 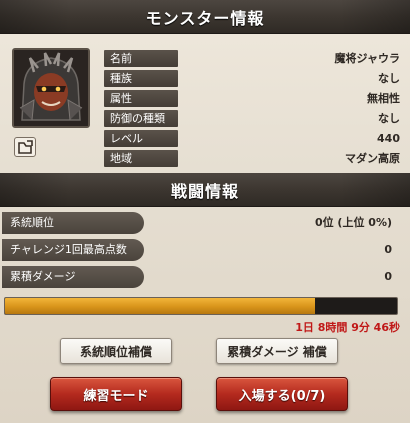 I want to click on info-row-race: 種族 なし, so click(x=252, y=78).